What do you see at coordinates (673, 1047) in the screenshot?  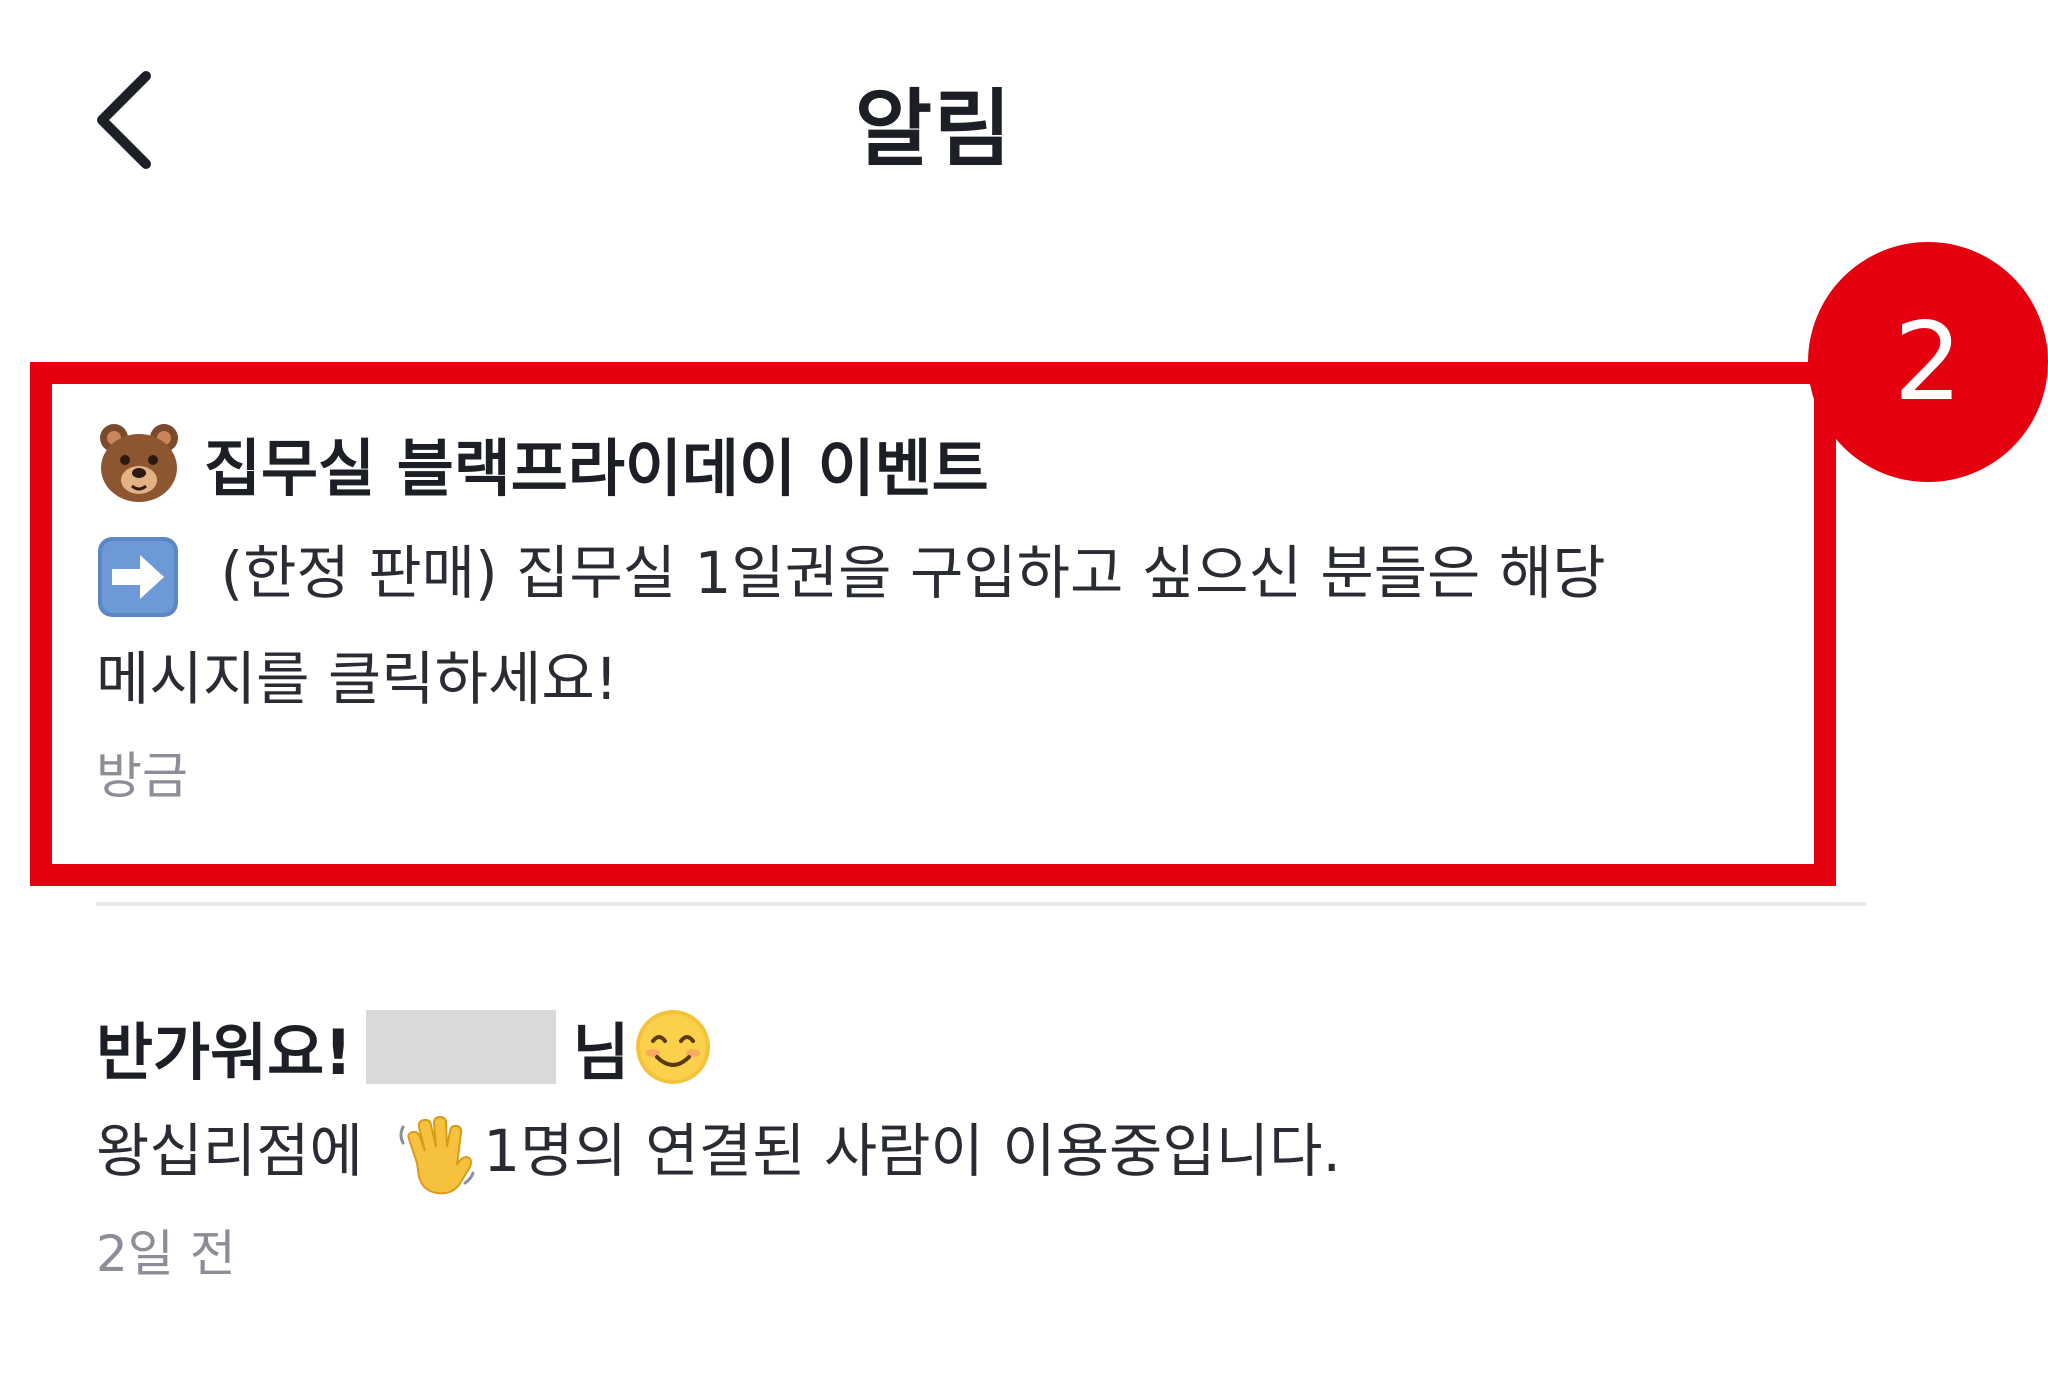 I see `smiling-face-emoji-icon` at bounding box center [673, 1047].